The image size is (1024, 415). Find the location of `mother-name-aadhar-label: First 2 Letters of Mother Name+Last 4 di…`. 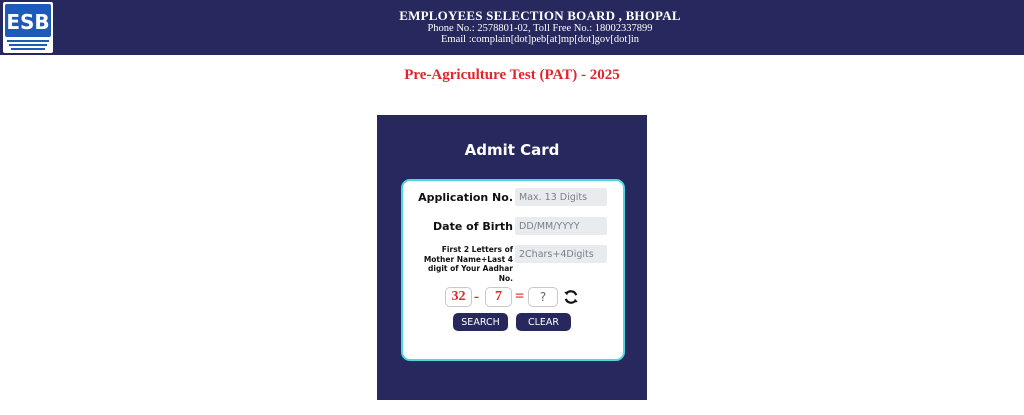

mother-name-aadhar-label: First 2 Letters of Mother Name+Last 4 di… is located at coordinates (468, 264).